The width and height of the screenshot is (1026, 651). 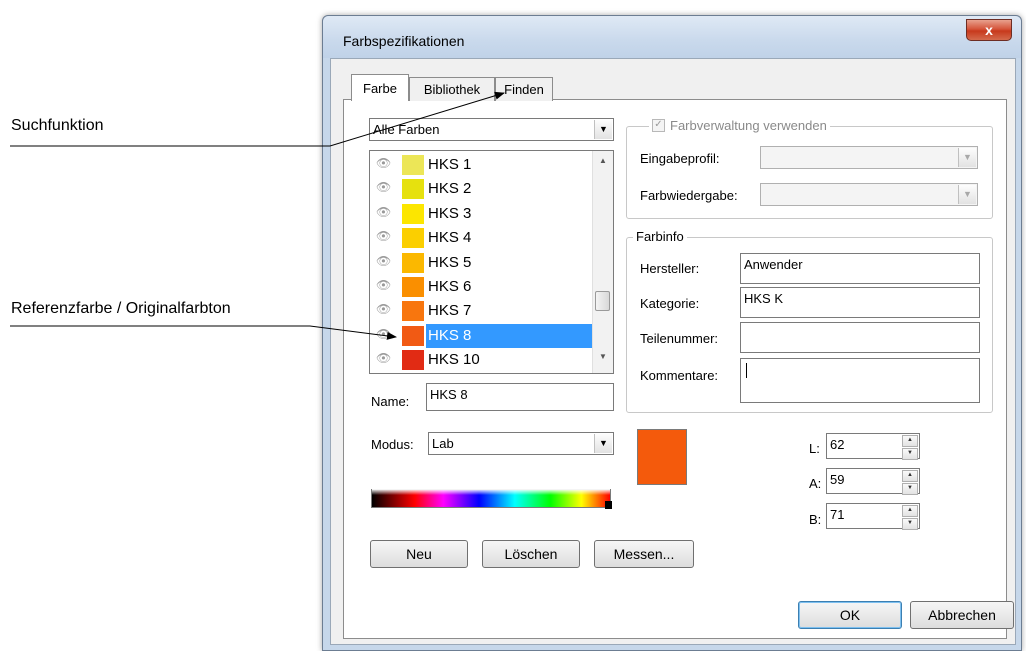 I want to click on comments-textarea, so click(x=860, y=380).